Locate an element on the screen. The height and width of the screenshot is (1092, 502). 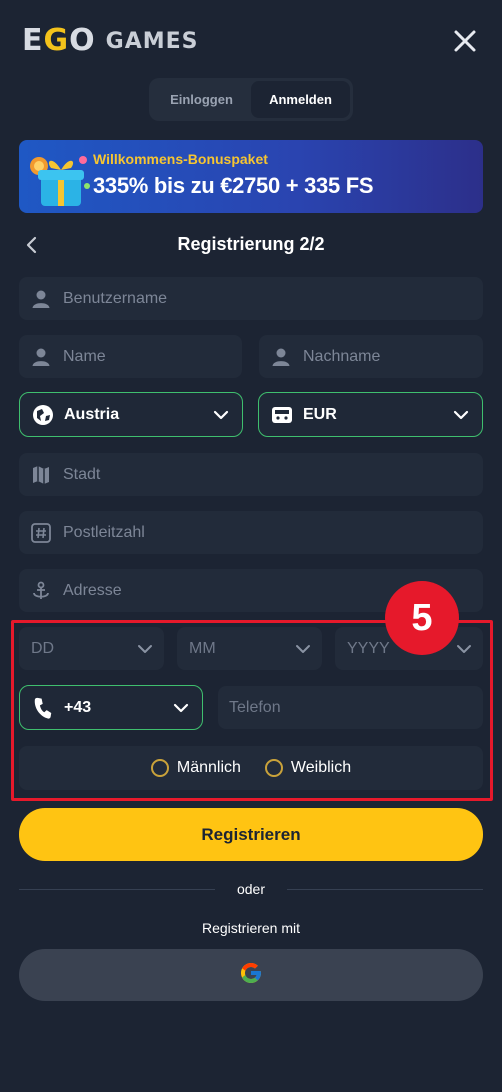
register-button: Registrieren is located at coordinates (251, 834).